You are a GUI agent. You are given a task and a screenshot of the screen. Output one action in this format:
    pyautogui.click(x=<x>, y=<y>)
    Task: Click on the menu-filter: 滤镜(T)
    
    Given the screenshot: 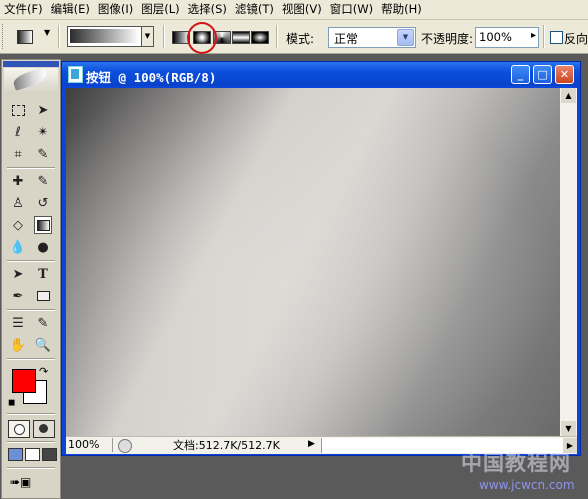 What is the action you would take?
    pyautogui.click(x=254, y=9)
    